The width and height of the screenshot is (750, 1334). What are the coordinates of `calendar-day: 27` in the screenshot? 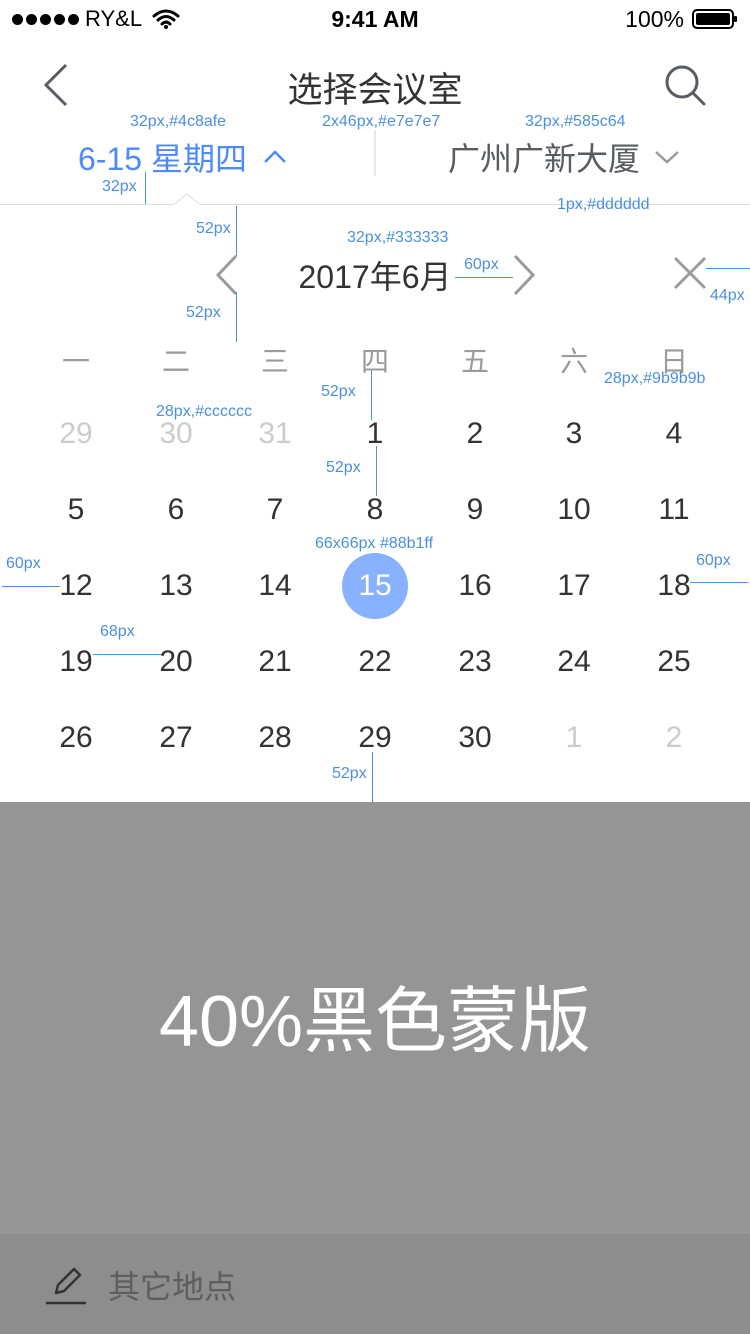 It's located at (176, 738).